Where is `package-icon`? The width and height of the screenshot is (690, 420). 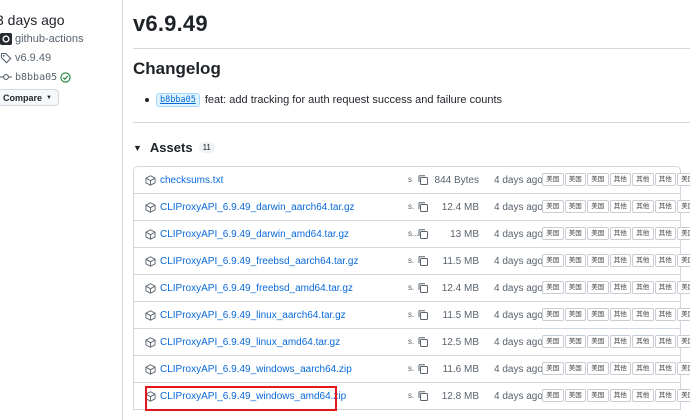 package-icon is located at coordinates (150, 180).